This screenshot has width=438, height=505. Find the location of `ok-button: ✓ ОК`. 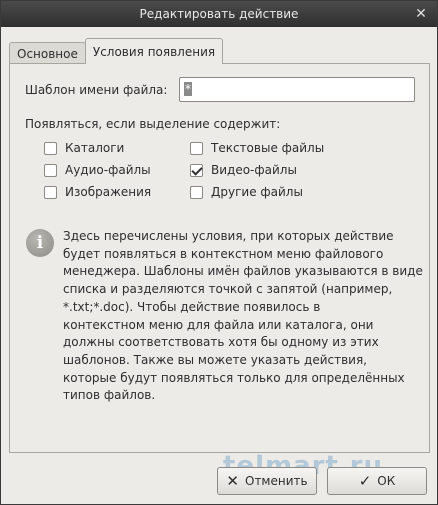

ok-button: ✓ ОК is located at coordinates (377, 481).